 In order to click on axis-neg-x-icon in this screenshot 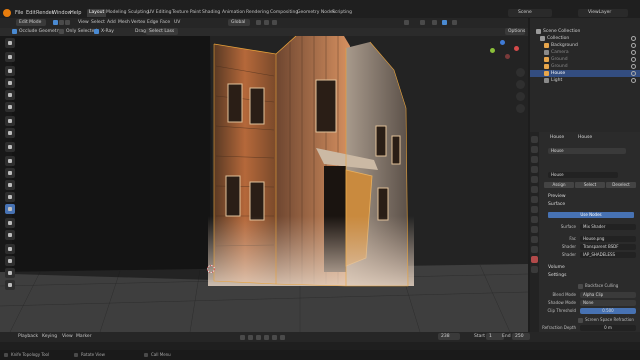, I will do `click(507, 56)`.